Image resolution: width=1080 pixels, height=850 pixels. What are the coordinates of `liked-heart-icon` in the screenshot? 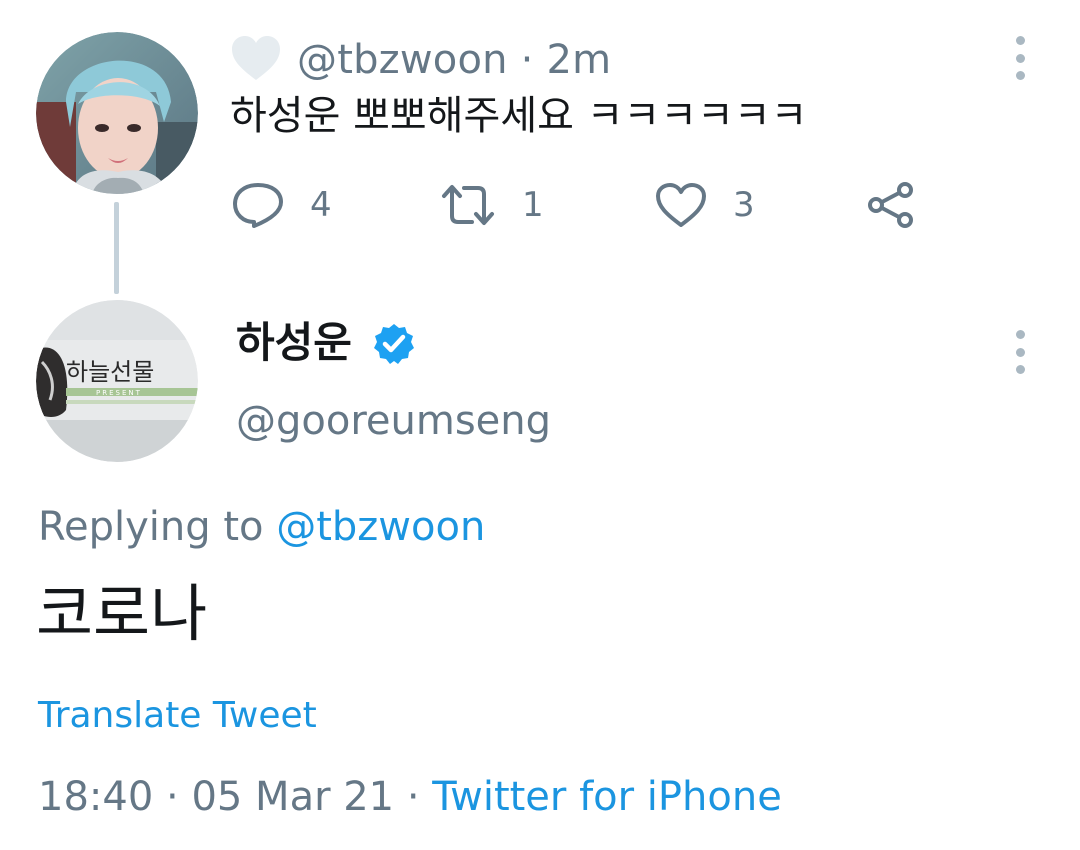 It's located at (256, 58).